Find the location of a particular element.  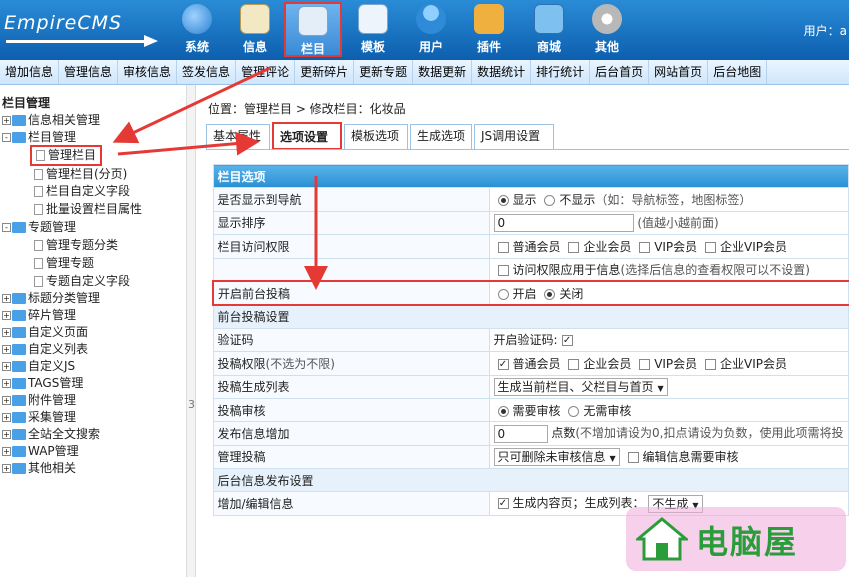

menu-manage-comments: 管理评论 is located at coordinates (266, 72).